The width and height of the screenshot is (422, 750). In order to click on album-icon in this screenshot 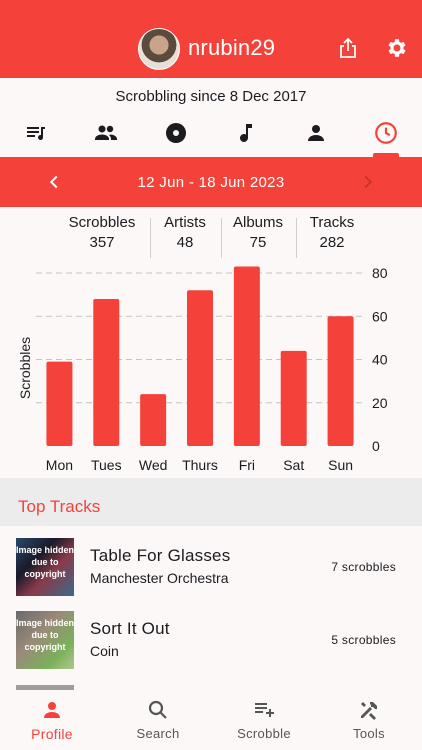, I will do `click(176, 133)`.